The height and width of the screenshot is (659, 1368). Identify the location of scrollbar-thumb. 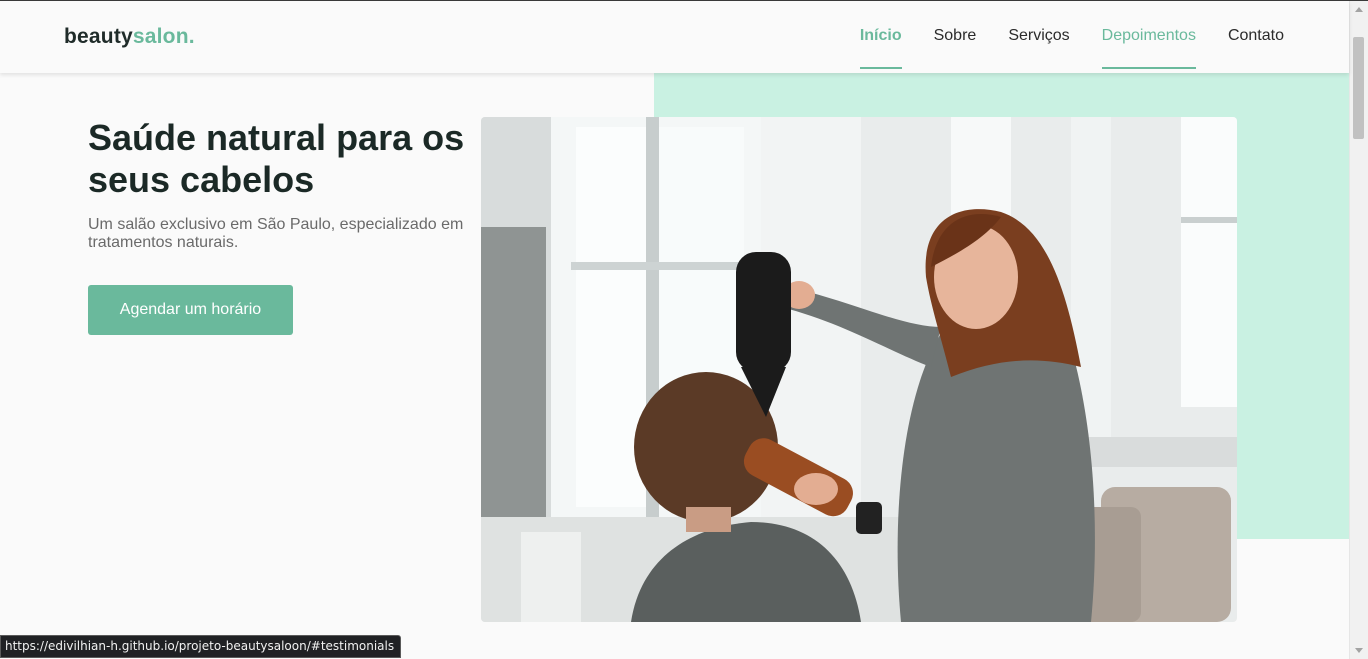
(1358, 88).